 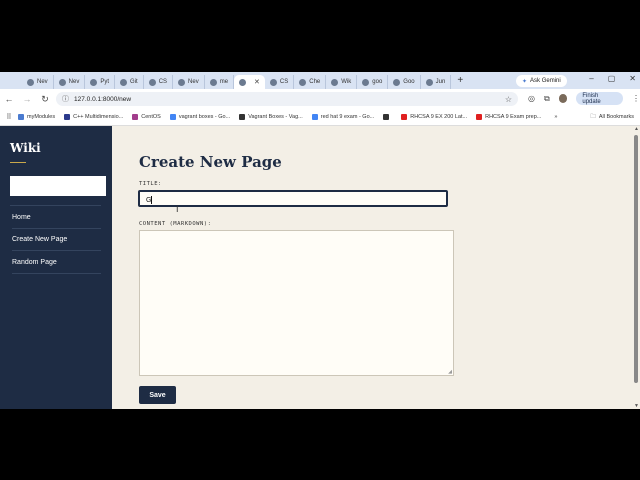 I want to click on apps-grid-icon: ⠿, so click(x=9, y=117).